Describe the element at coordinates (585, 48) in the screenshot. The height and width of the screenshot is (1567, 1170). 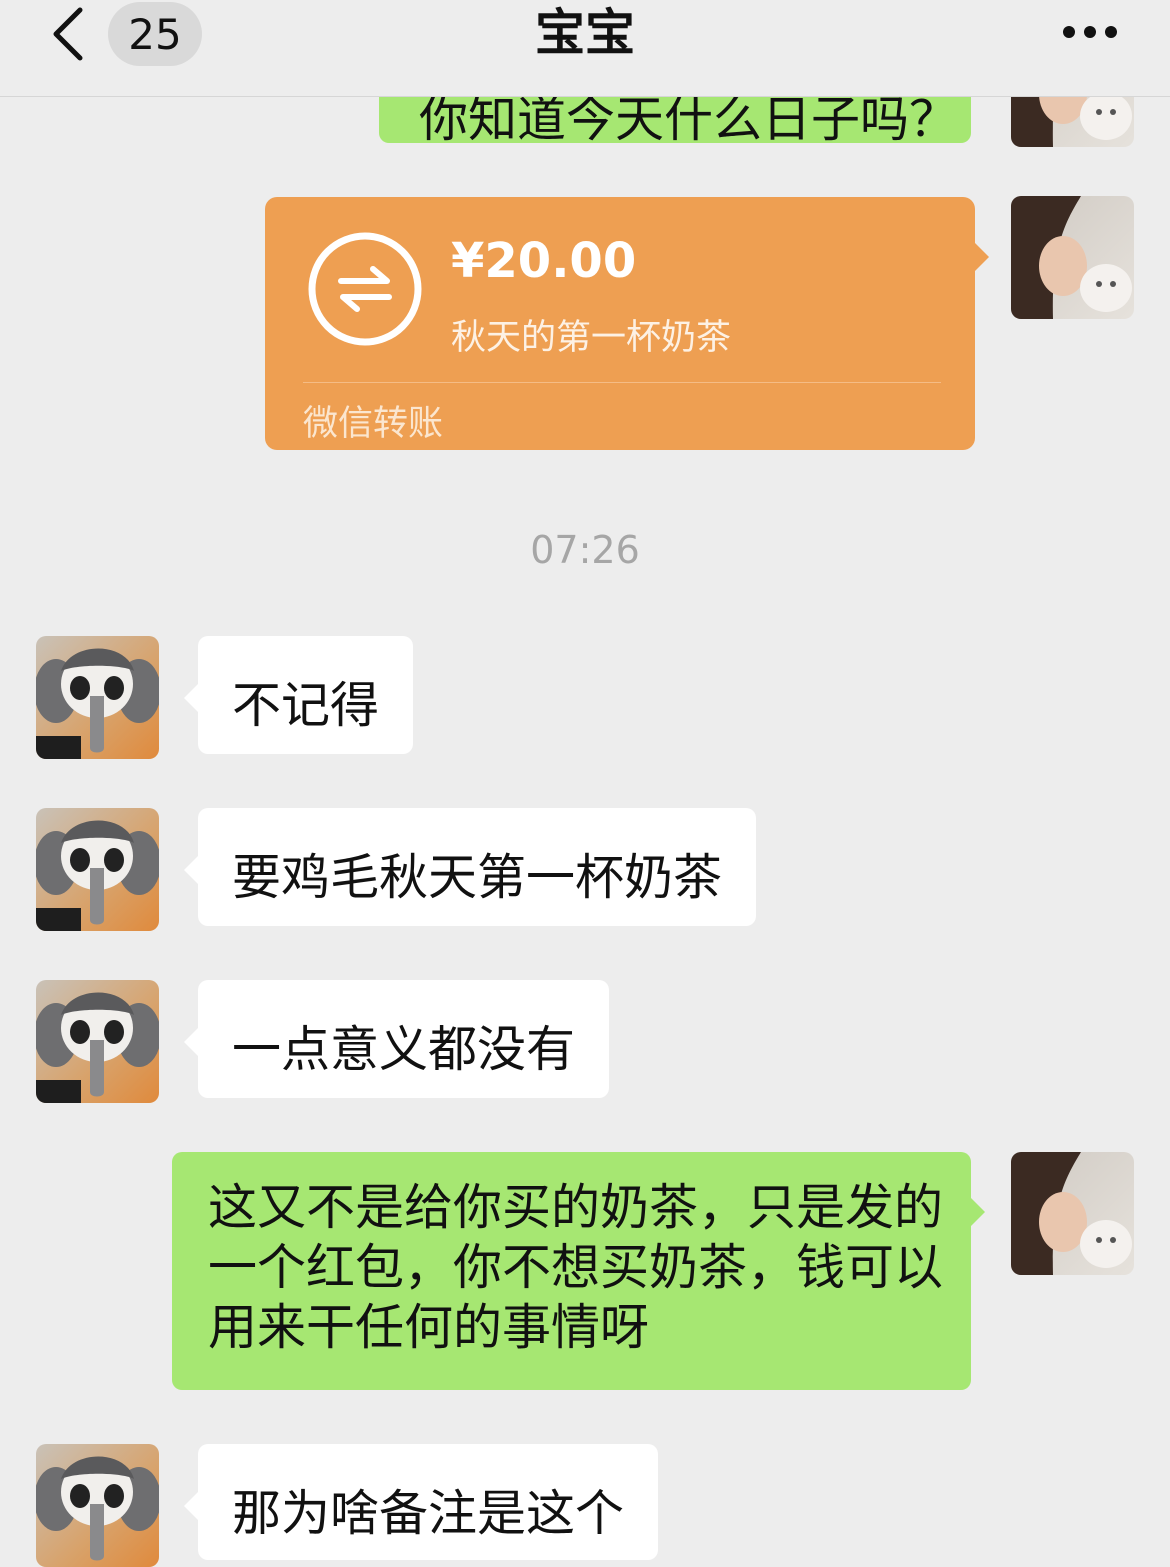
I see `chat-header: 25 宝宝` at that location.